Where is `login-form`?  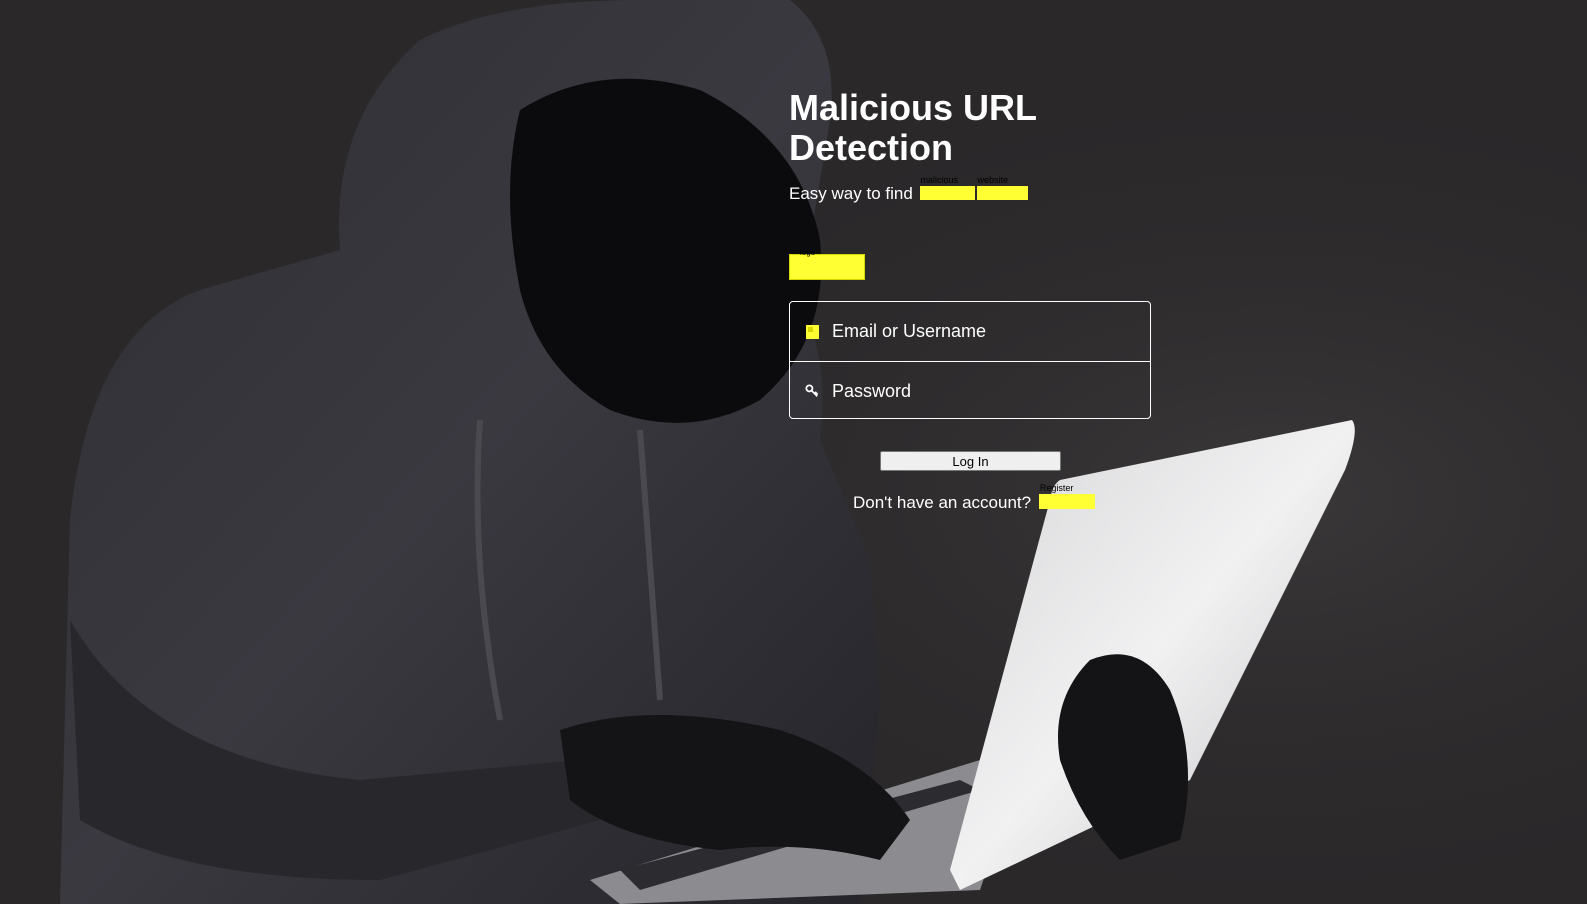
login-form is located at coordinates (970, 360).